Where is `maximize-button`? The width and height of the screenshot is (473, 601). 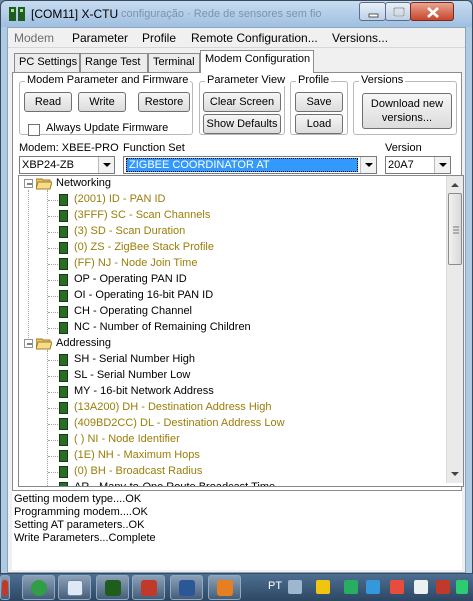
maximize-button is located at coordinates (398, 11).